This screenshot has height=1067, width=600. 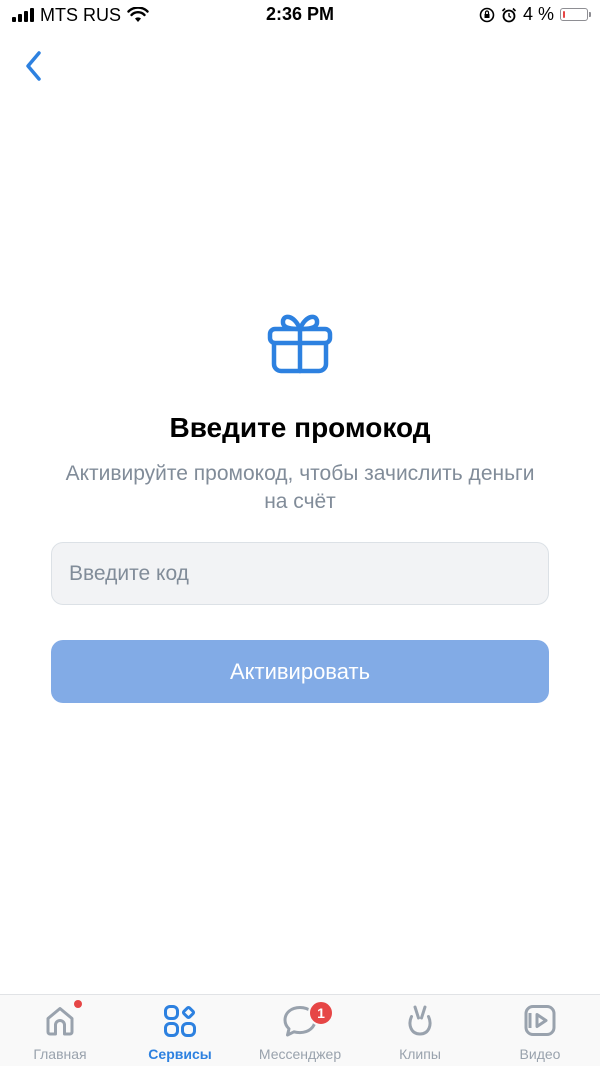 What do you see at coordinates (420, 1020) in the screenshot?
I see `clips-icon` at bounding box center [420, 1020].